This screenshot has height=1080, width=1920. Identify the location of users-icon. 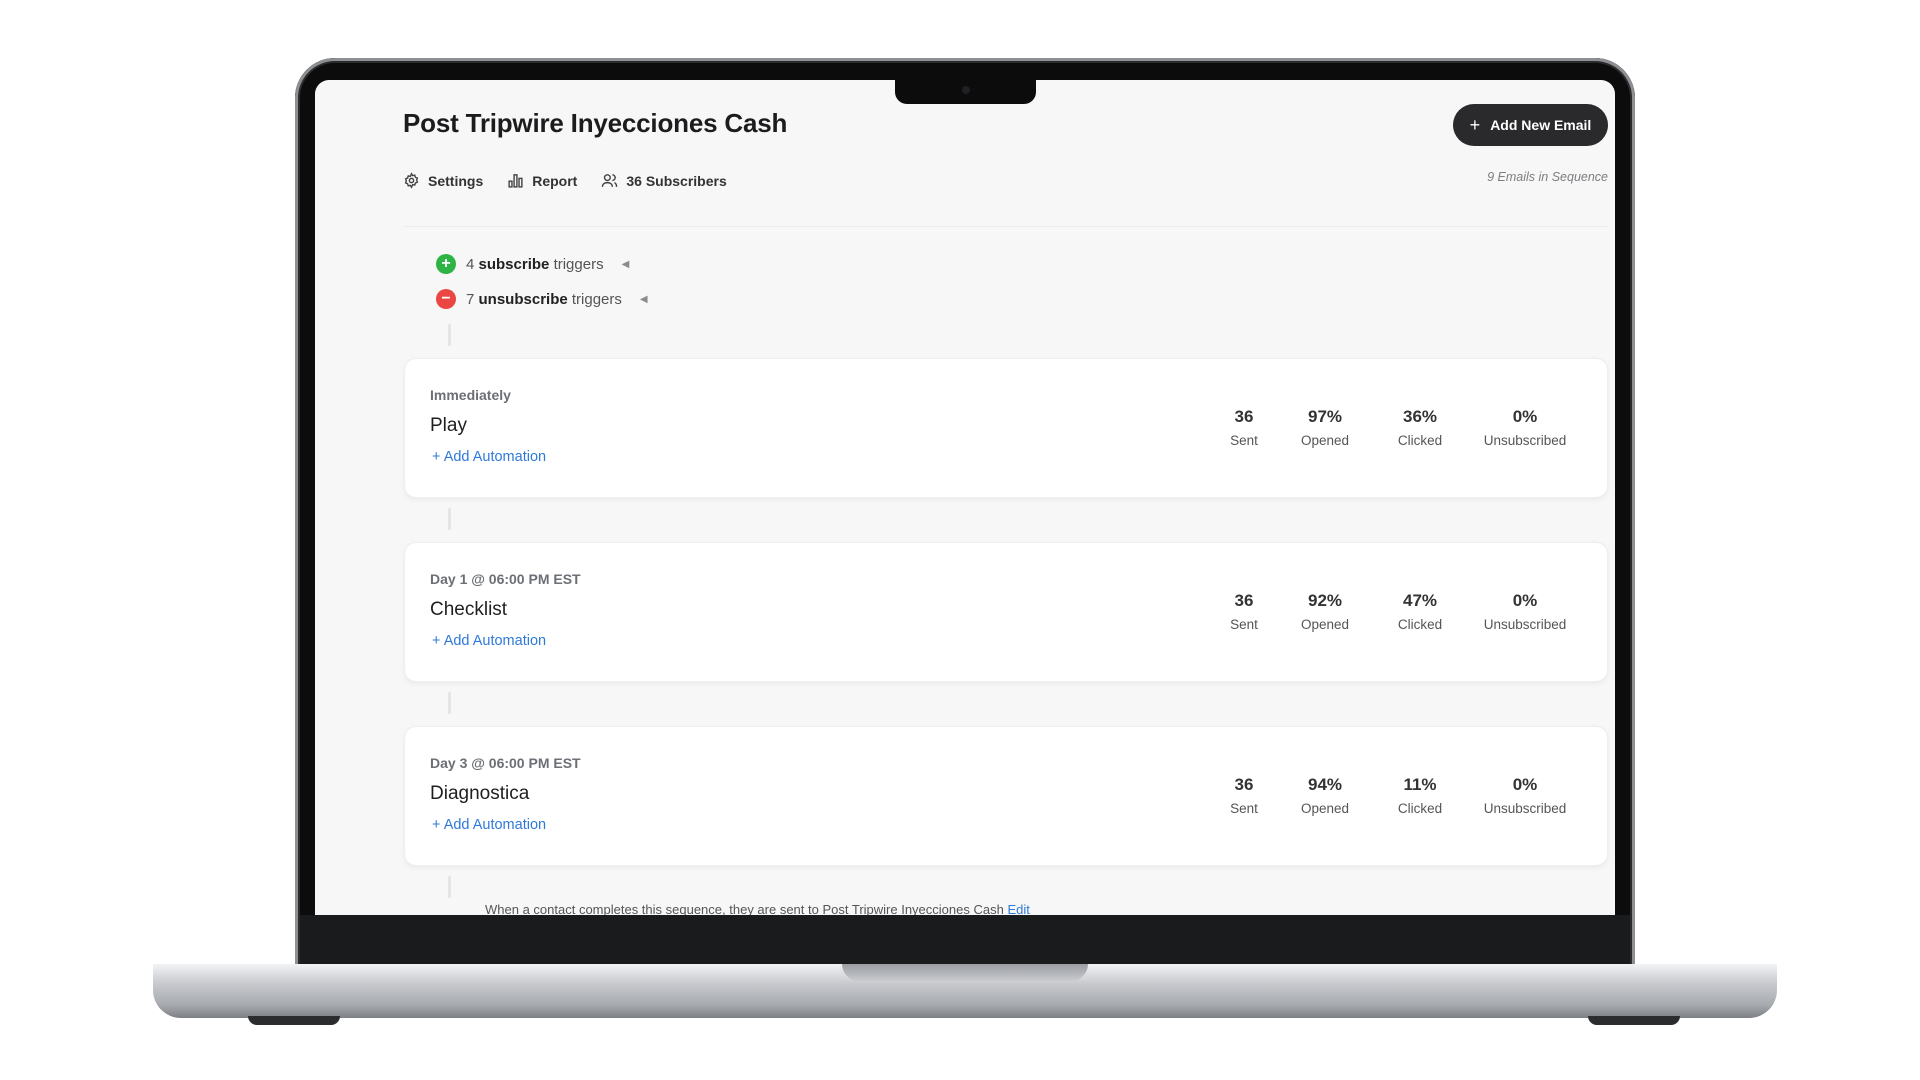
(610, 180).